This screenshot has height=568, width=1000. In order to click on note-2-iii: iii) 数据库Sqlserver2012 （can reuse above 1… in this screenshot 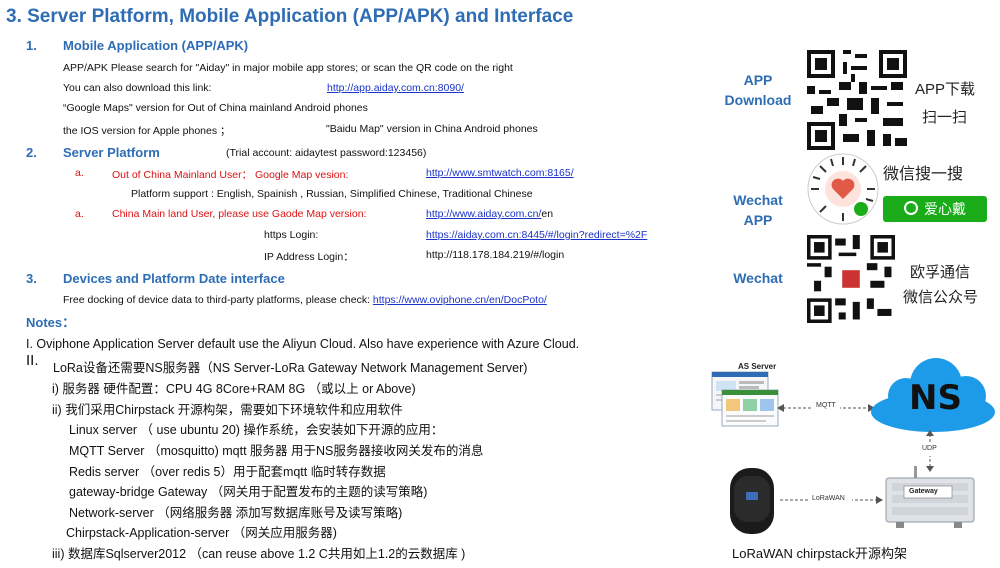, I will do `click(259, 554)`.